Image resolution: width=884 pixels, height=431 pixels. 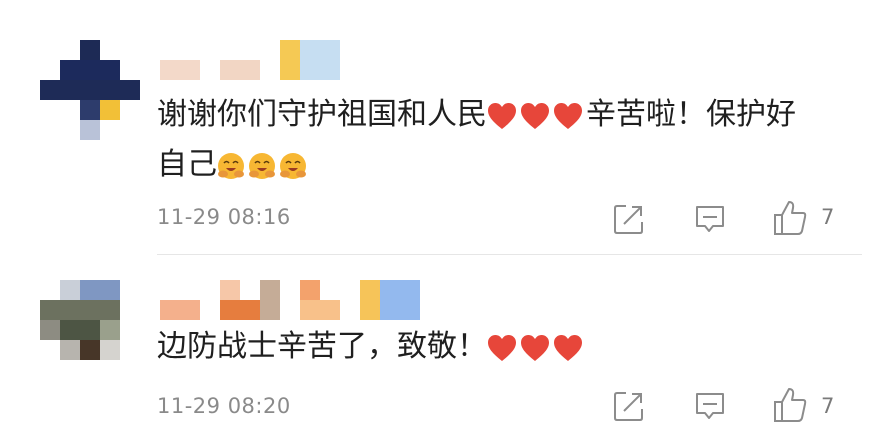 What do you see at coordinates (187, 164) in the screenshot?
I see `comment-text-part: 自己` at bounding box center [187, 164].